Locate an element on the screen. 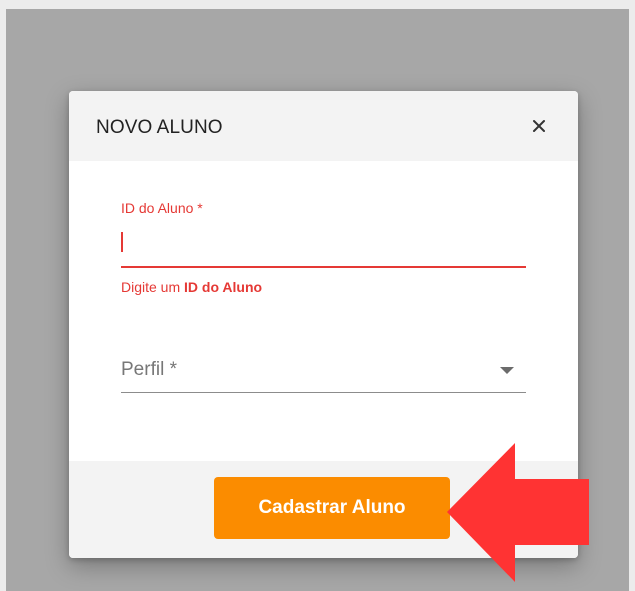 This screenshot has height=591, width=635. student-id-error: Digite um ID do Aluno is located at coordinates (191, 287).